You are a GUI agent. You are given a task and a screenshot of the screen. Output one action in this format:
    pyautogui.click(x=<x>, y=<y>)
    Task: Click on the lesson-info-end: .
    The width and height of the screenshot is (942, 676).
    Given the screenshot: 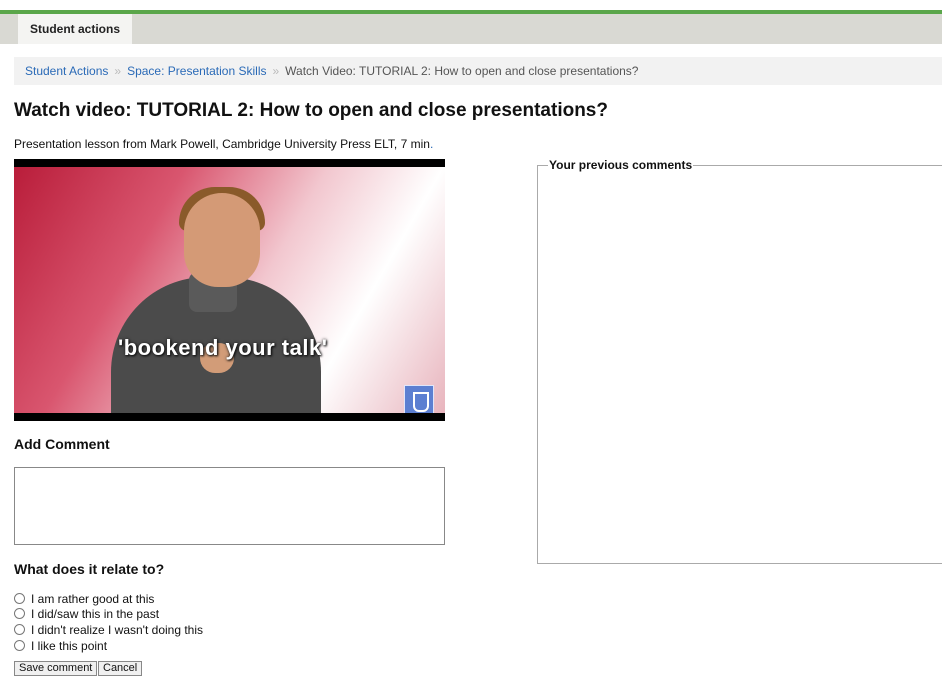 What is the action you would take?
    pyautogui.click(x=431, y=144)
    